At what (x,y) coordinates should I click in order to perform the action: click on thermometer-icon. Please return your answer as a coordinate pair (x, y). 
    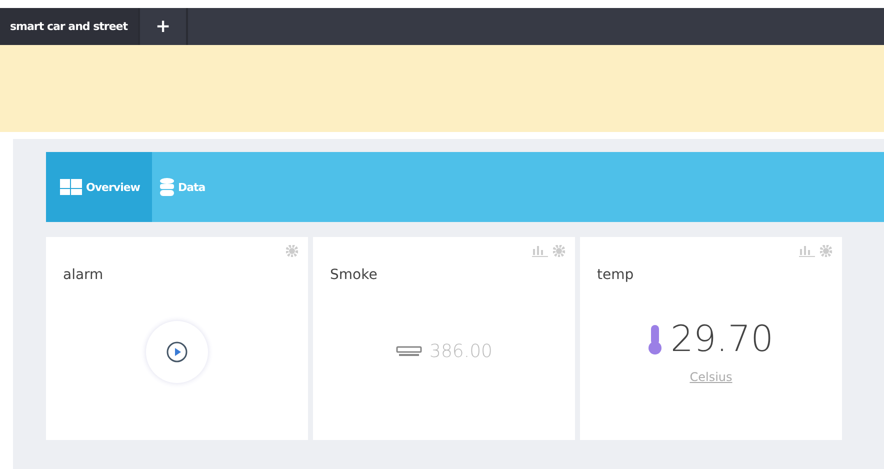
    Looking at the image, I should click on (655, 339).